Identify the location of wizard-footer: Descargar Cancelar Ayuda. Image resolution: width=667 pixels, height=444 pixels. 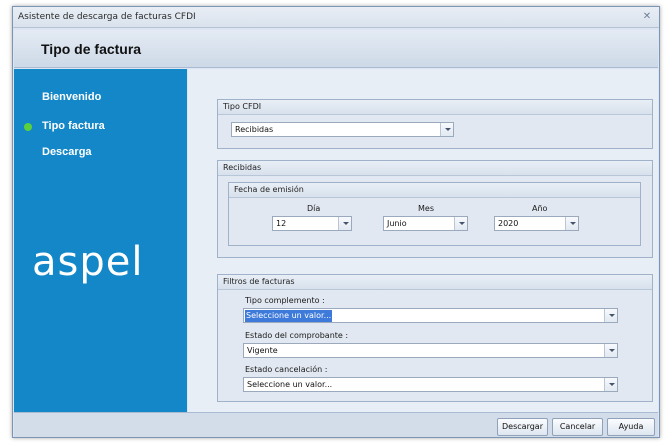
(336, 424).